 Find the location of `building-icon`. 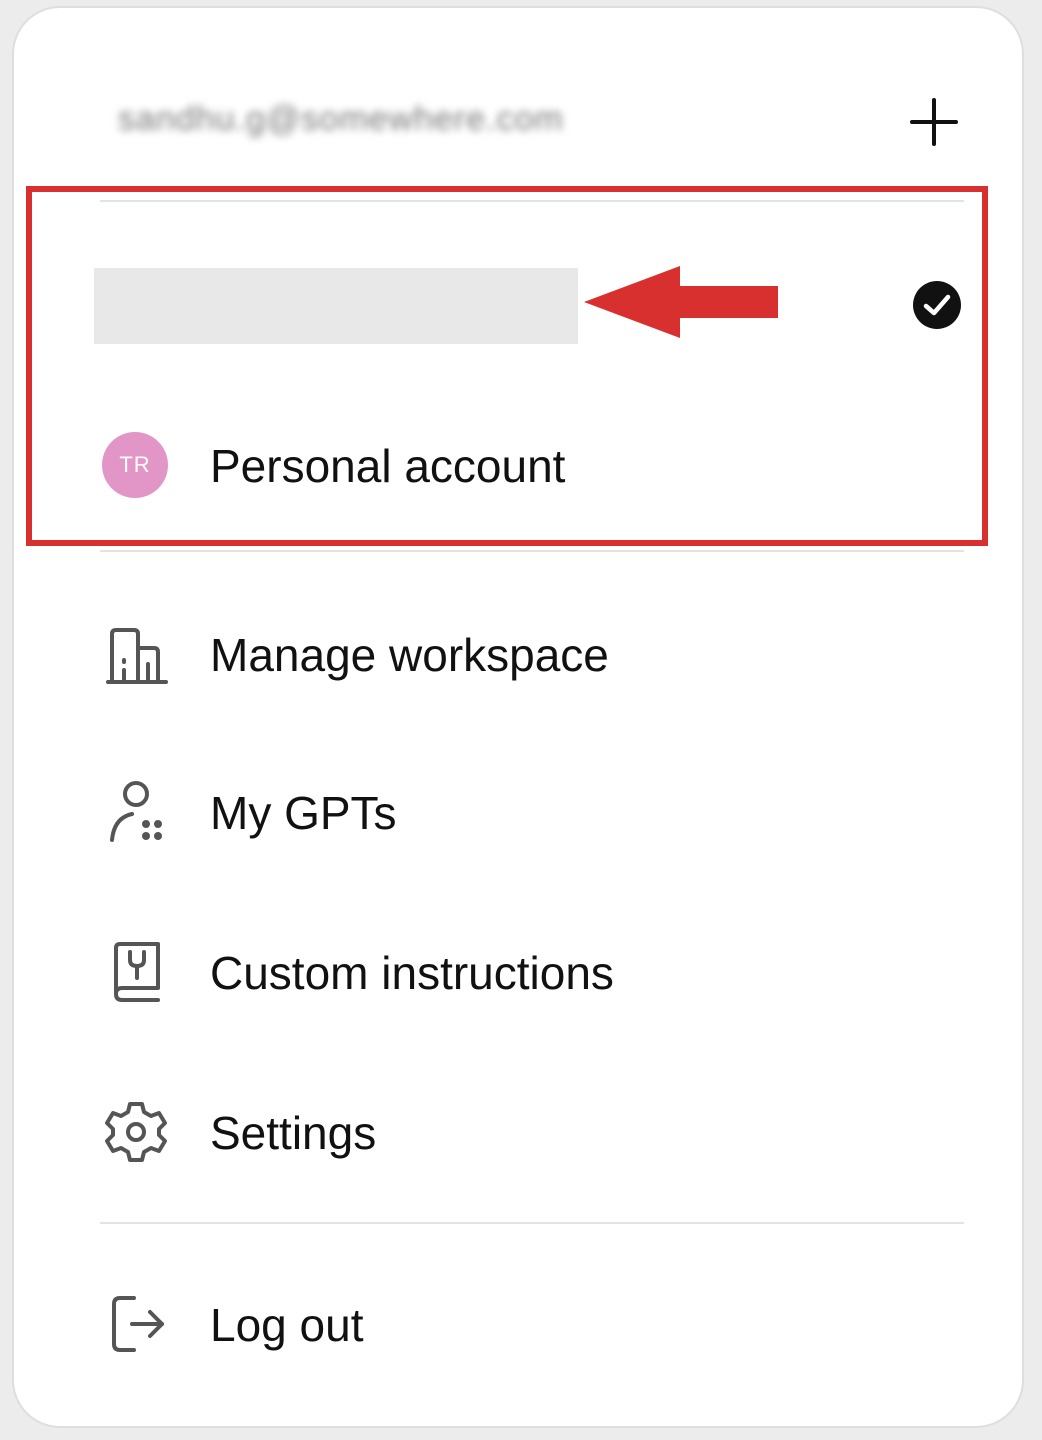

building-icon is located at coordinates (137, 656).